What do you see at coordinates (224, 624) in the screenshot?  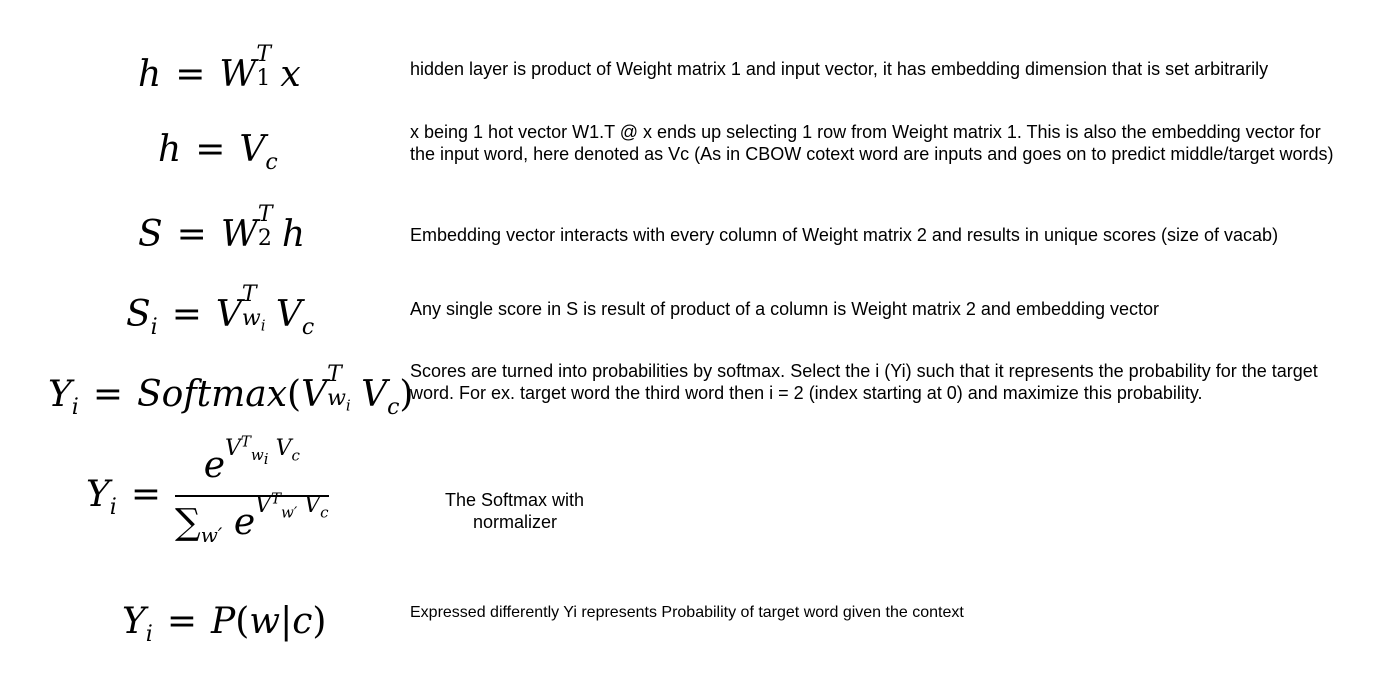 I see `equation-probability: Yi = P(w|c)` at bounding box center [224, 624].